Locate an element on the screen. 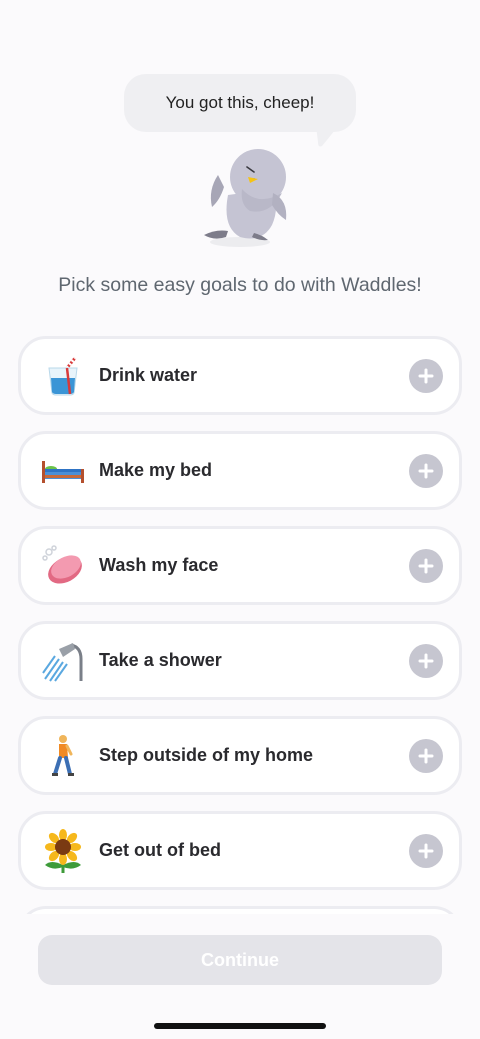 The width and height of the screenshot is (480, 1039). goal-label: Step outside of my home is located at coordinates (206, 755).